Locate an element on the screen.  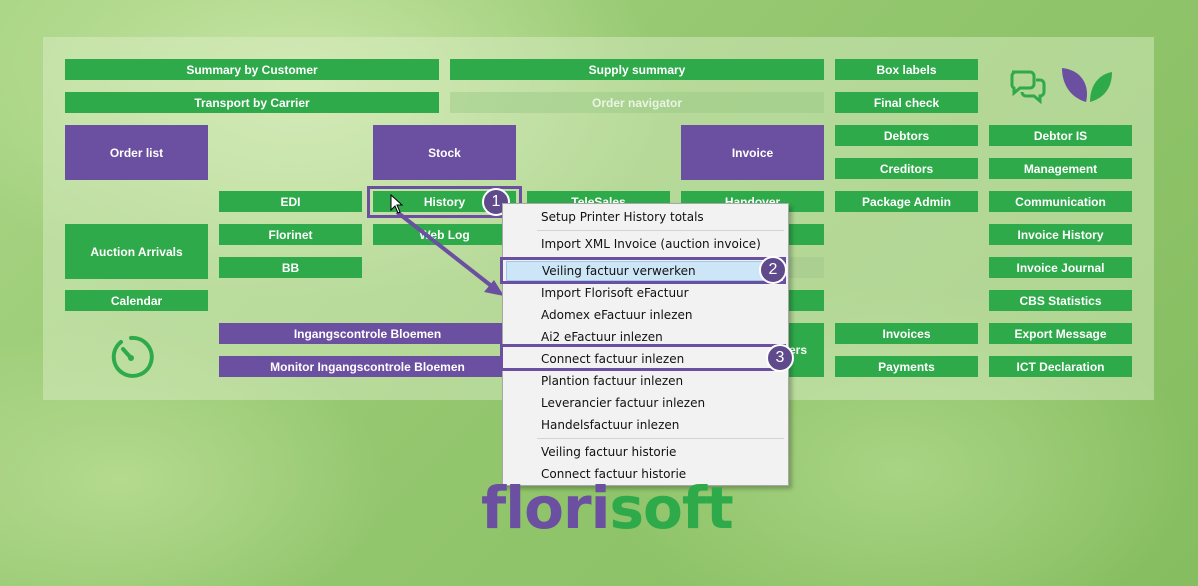
callout-3: 3 is located at coordinates (780, 358).